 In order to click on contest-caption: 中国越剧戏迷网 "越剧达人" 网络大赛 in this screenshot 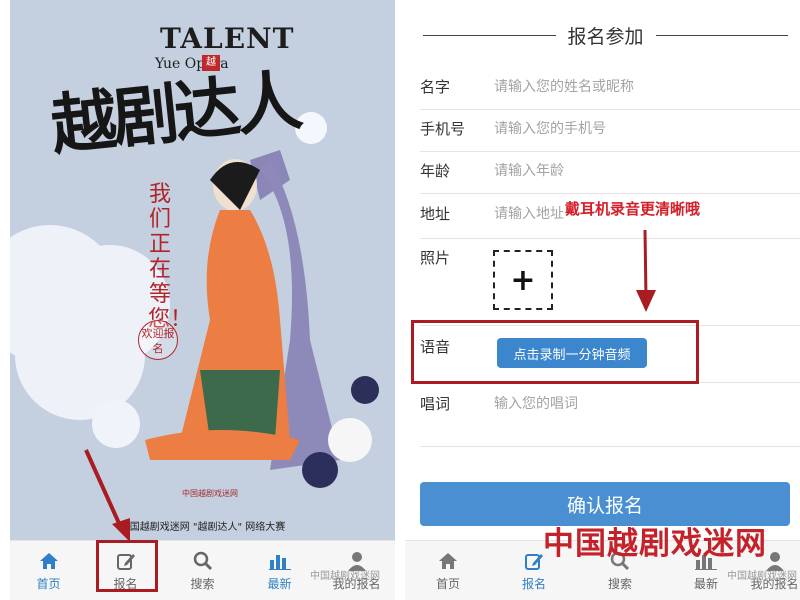, I will do `click(202, 527)`.